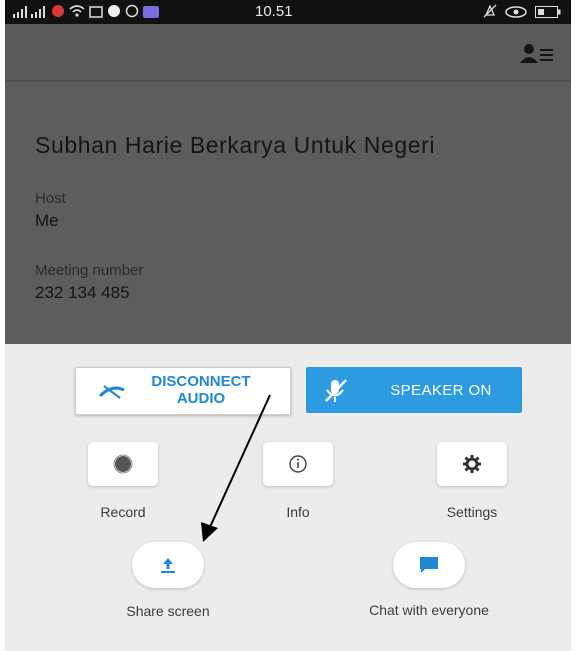 The width and height of the screenshot is (576, 651). I want to click on eye-icon, so click(516, 13).